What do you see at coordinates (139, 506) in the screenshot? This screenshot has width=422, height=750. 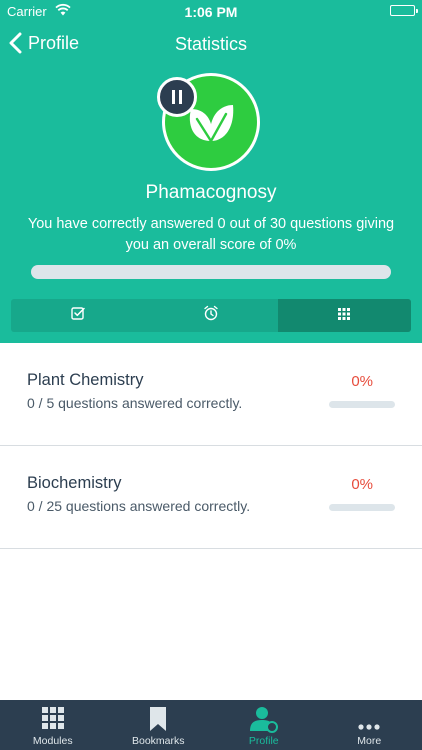 I see `topic-summary: 0 / 25 questions answered correctly.` at bounding box center [139, 506].